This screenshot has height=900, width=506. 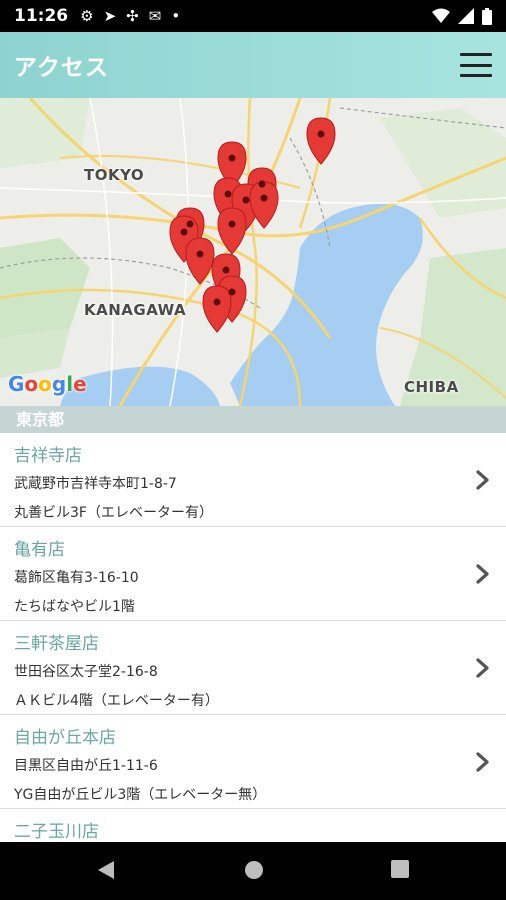 I want to click on home-icon, so click(x=254, y=870).